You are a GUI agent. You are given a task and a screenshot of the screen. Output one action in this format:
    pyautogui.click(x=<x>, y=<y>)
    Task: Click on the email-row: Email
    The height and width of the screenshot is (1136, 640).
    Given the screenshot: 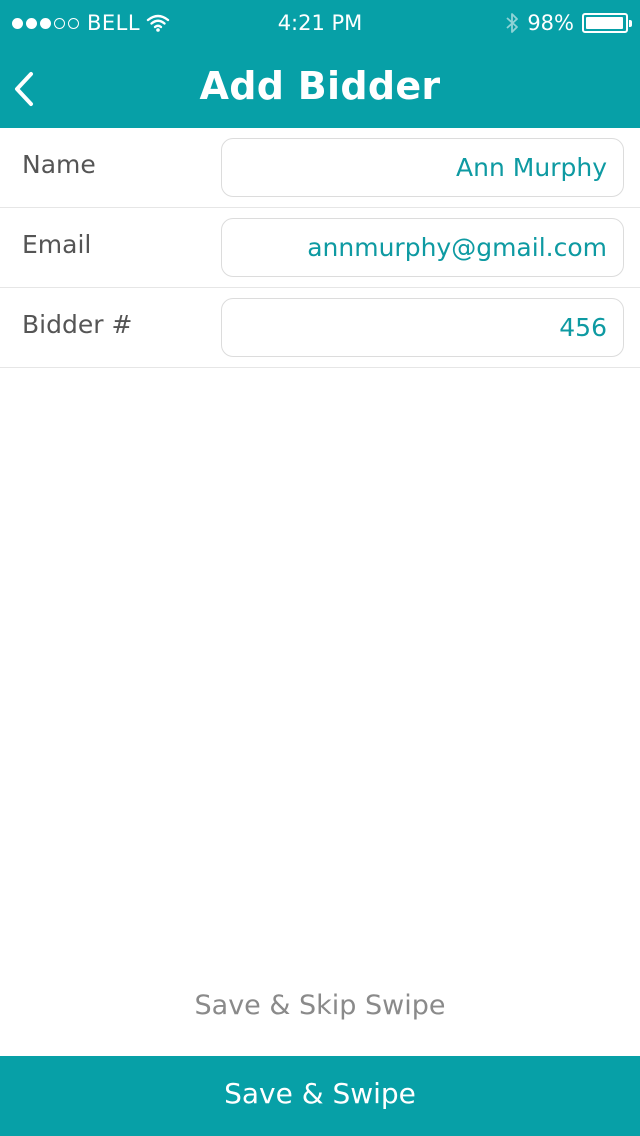 What is the action you would take?
    pyautogui.click(x=320, y=248)
    